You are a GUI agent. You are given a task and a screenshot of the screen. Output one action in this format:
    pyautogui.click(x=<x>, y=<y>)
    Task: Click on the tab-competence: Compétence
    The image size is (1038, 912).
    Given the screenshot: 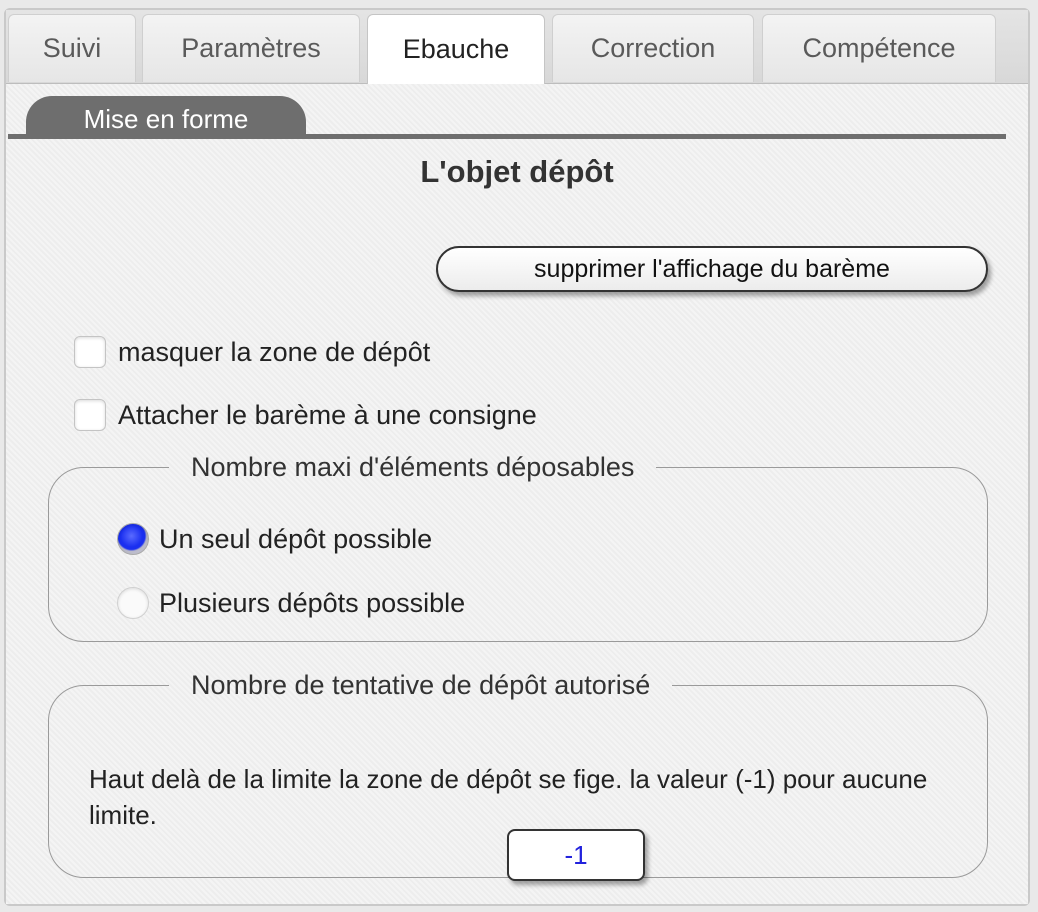 What is the action you would take?
    pyautogui.click(x=879, y=48)
    